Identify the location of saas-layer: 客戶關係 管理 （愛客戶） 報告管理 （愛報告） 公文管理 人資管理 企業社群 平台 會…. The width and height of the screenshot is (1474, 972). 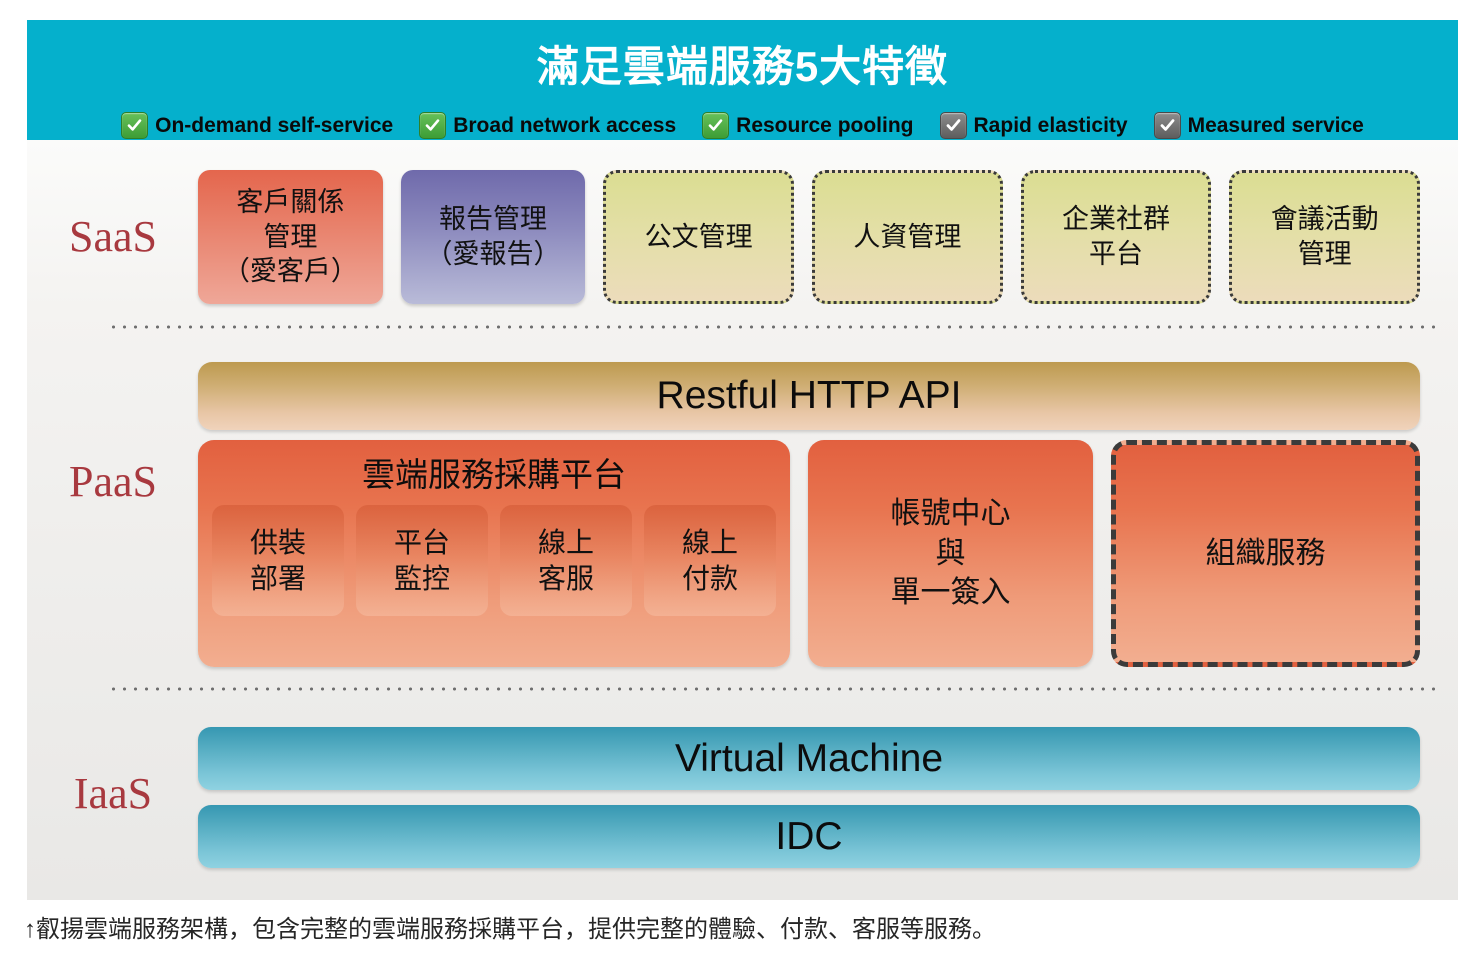
(809, 237).